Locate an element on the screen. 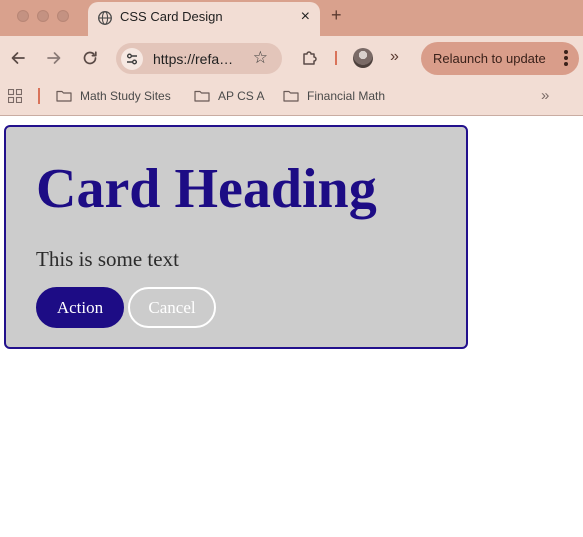 Image resolution: width=583 pixels, height=537 pixels. globe-icon is located at coordinates (105, 18).